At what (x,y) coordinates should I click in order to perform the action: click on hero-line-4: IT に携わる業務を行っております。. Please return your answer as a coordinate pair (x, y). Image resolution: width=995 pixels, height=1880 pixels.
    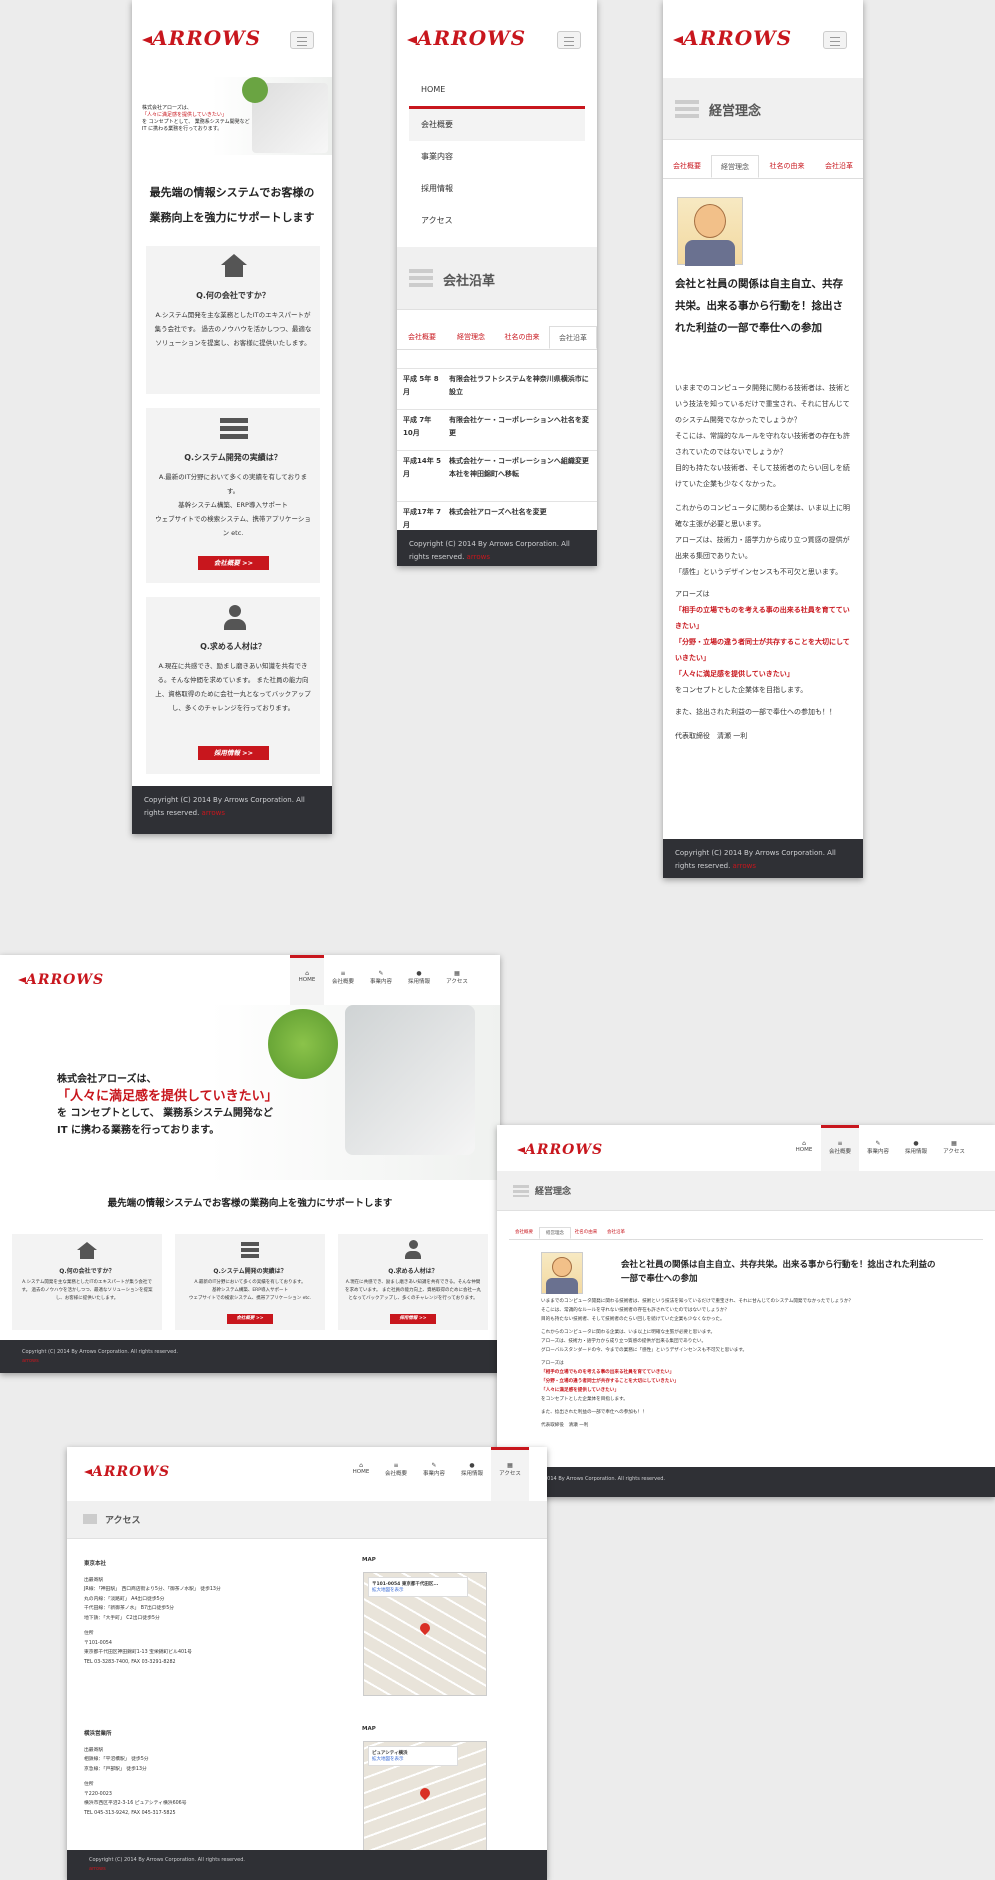
    Looking at the image, I should click on (138, 1130).